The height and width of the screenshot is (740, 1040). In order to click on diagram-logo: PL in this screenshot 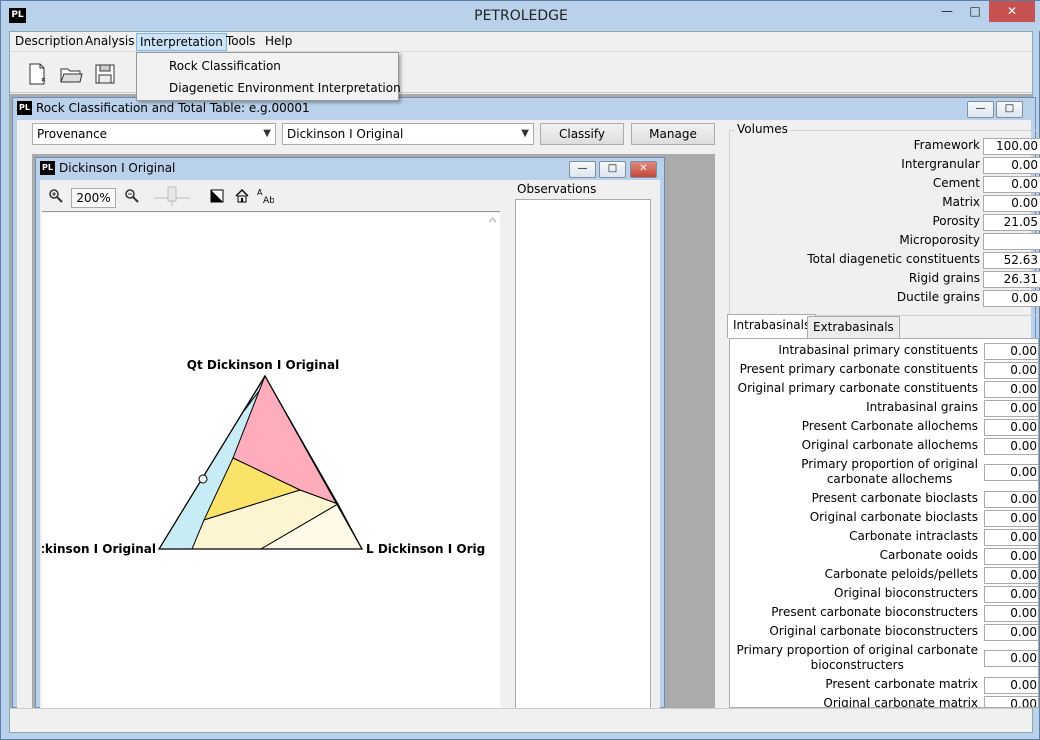, I will do `click(47, 168)`.